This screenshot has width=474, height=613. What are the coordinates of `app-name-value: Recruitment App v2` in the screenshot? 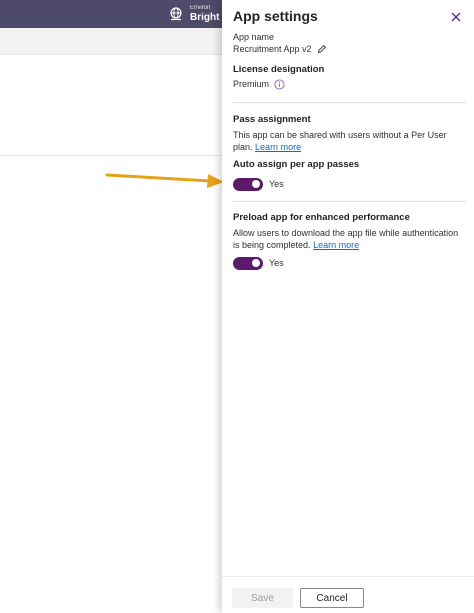 It's located at (272, 49).